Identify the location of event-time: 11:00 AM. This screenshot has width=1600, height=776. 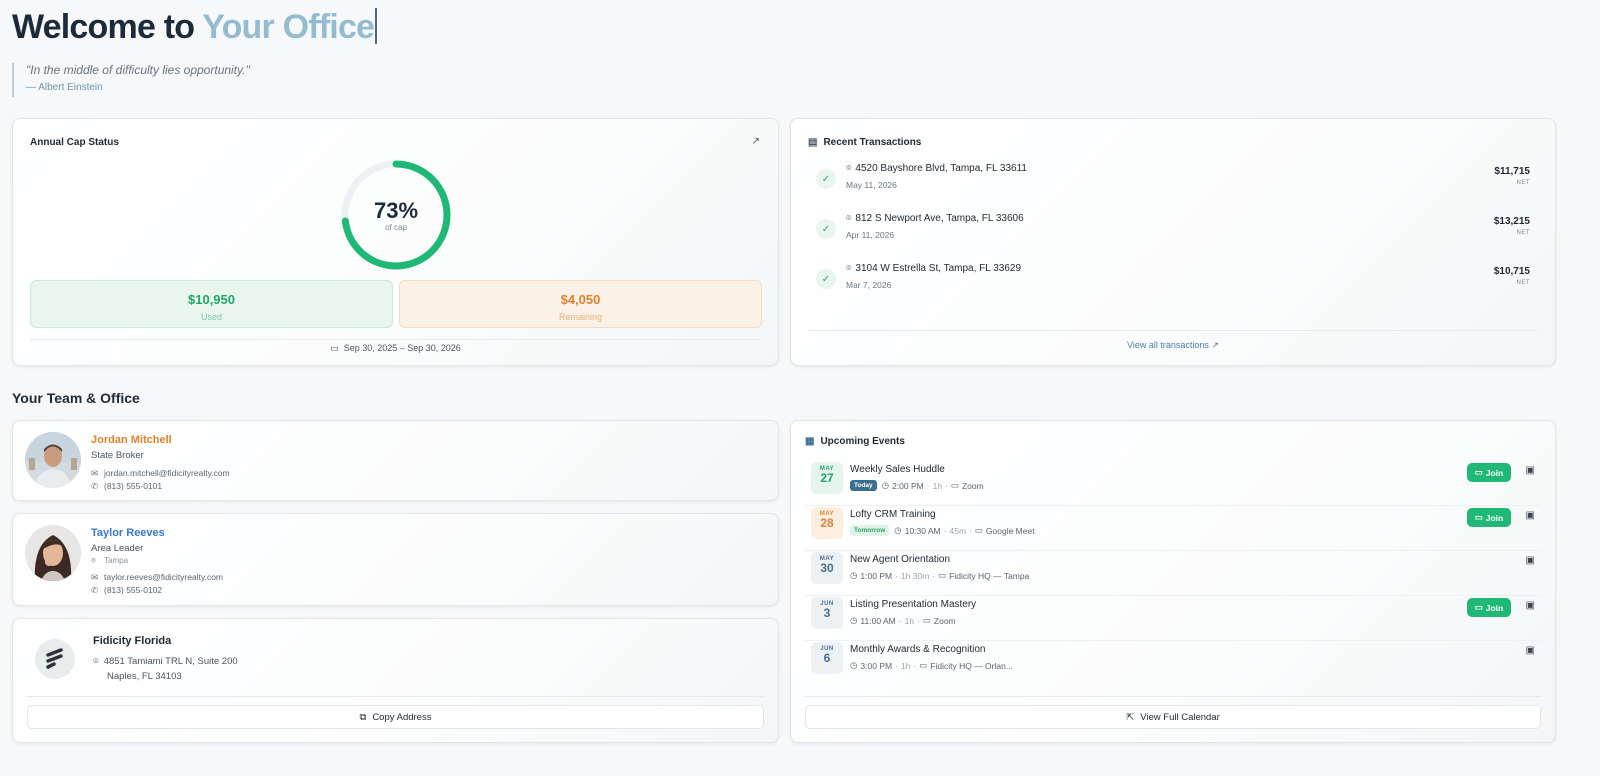
(878, 620).